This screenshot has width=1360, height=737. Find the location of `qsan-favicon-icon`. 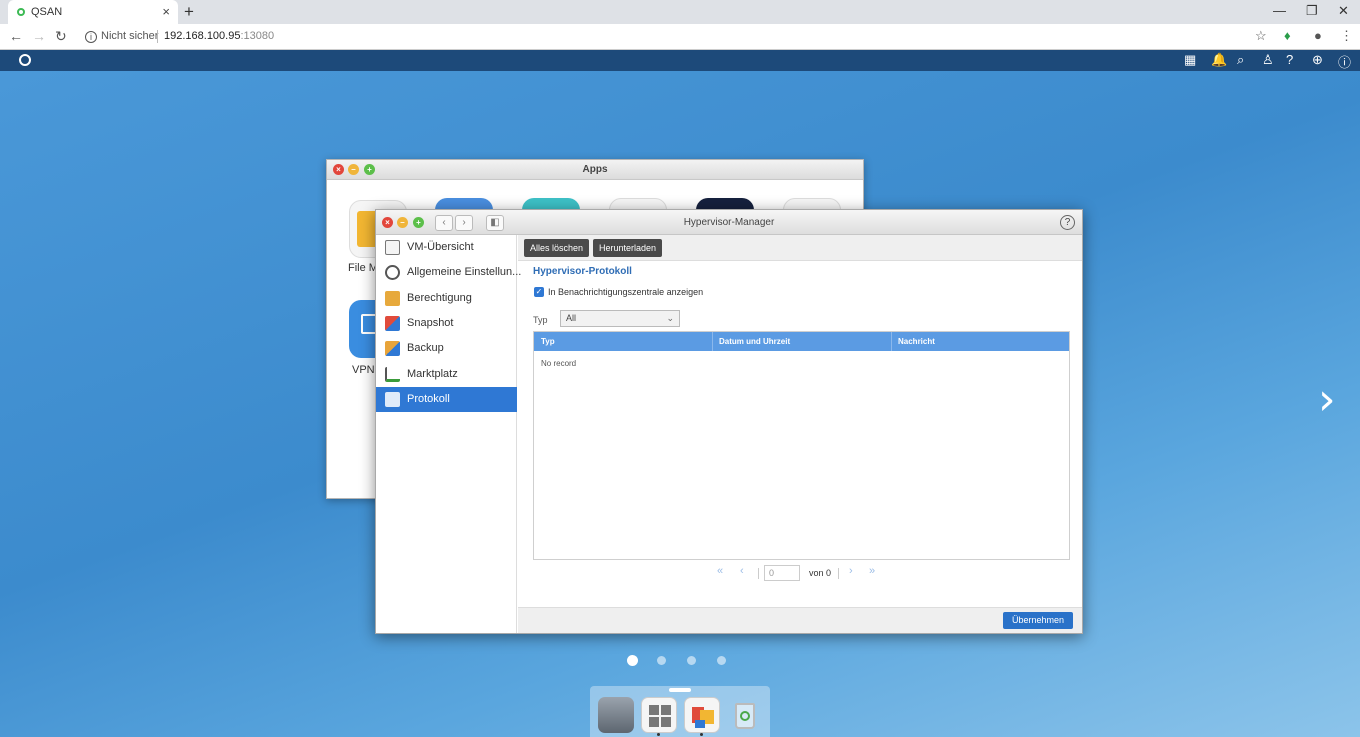

qsan-favicon-icon is located at coordinates (21, 12).